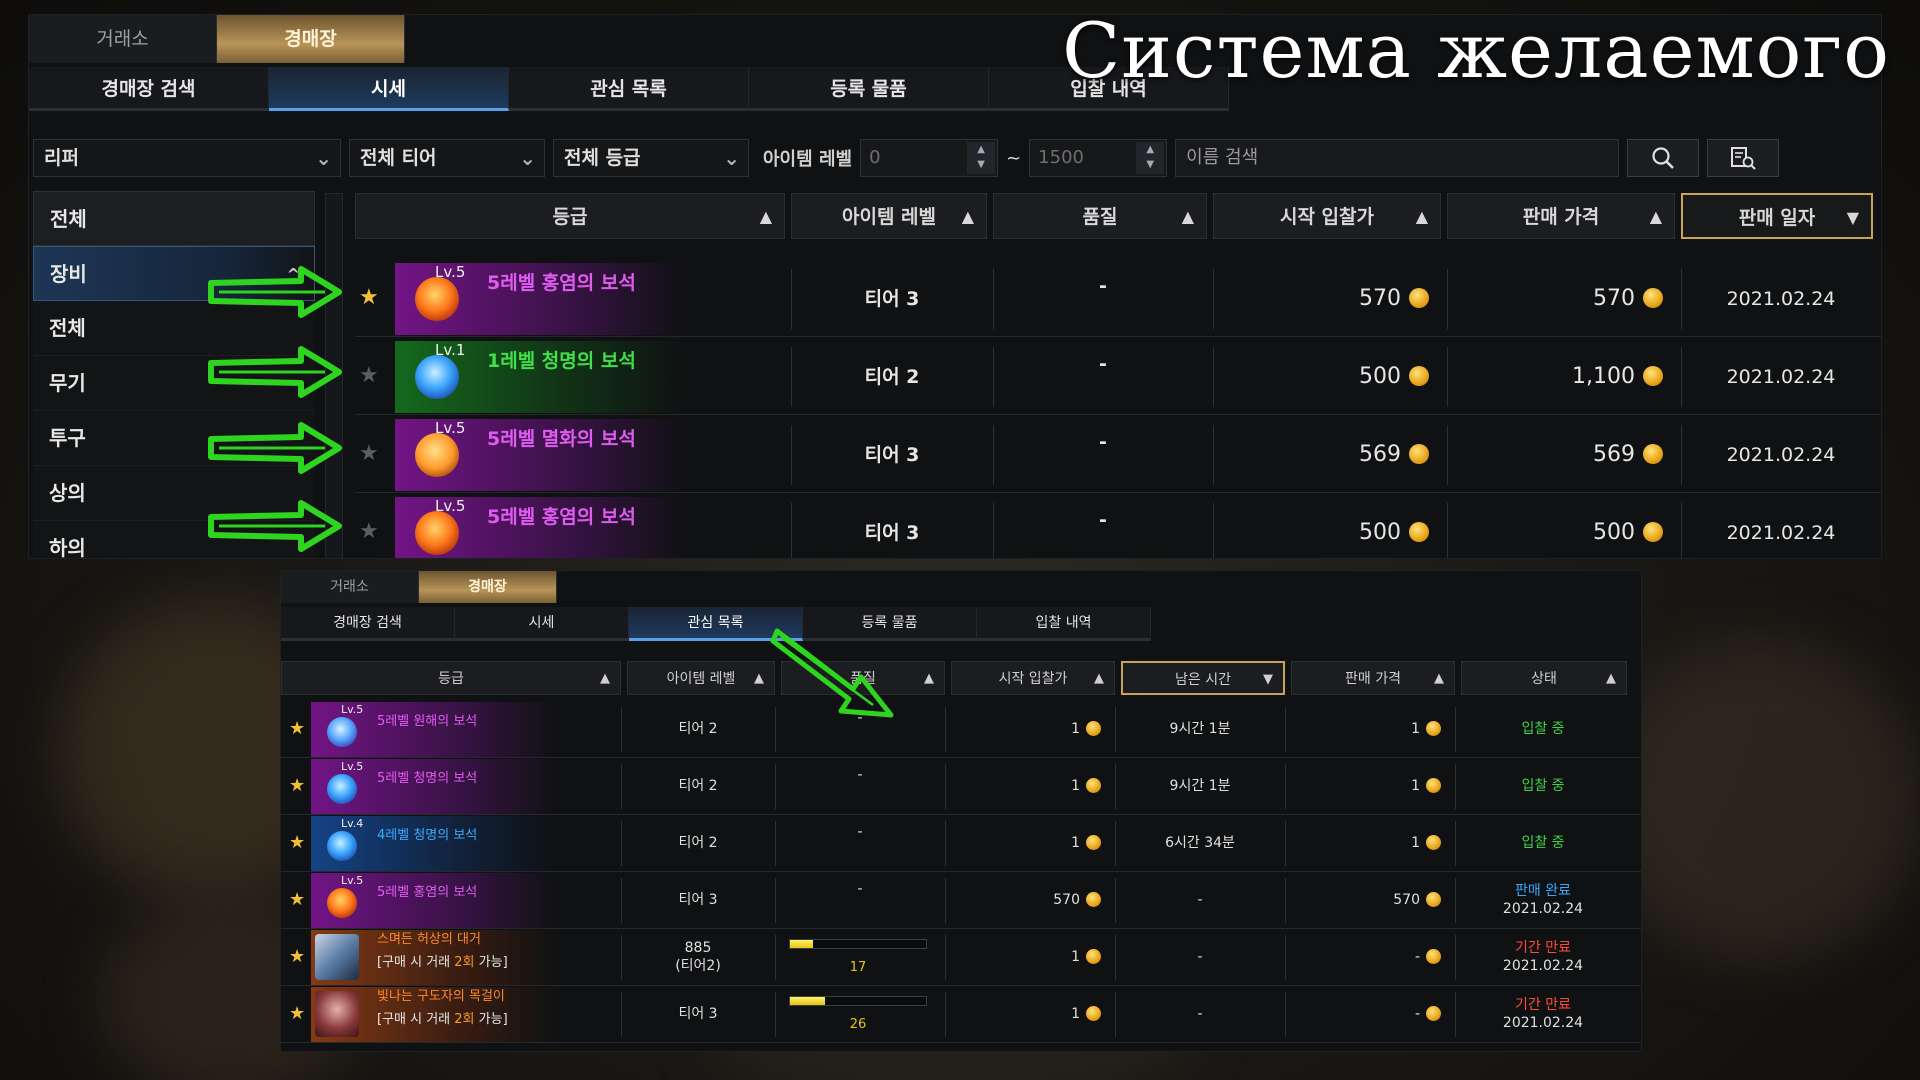 Image resolution: width=1920 pixels, height=1080 pixels. I want to click on item-level-label: 아이템 레벨, so click(808, 159).